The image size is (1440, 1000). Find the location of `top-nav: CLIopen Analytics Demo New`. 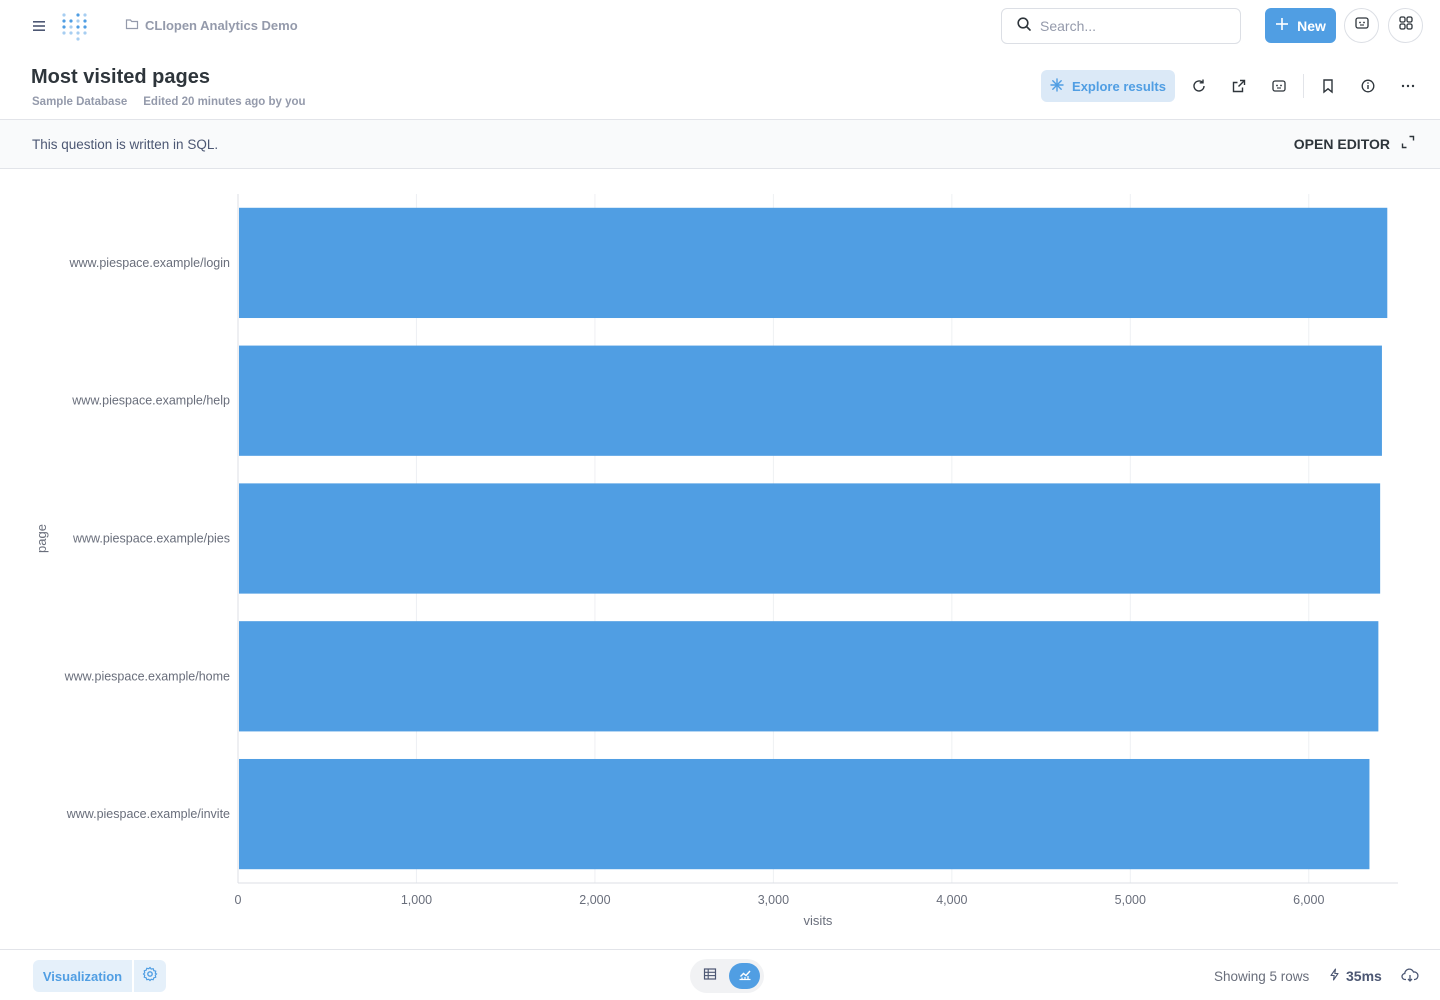

top-nav: CLIopen Analytics Demo New is located at coordinates (720, 26).